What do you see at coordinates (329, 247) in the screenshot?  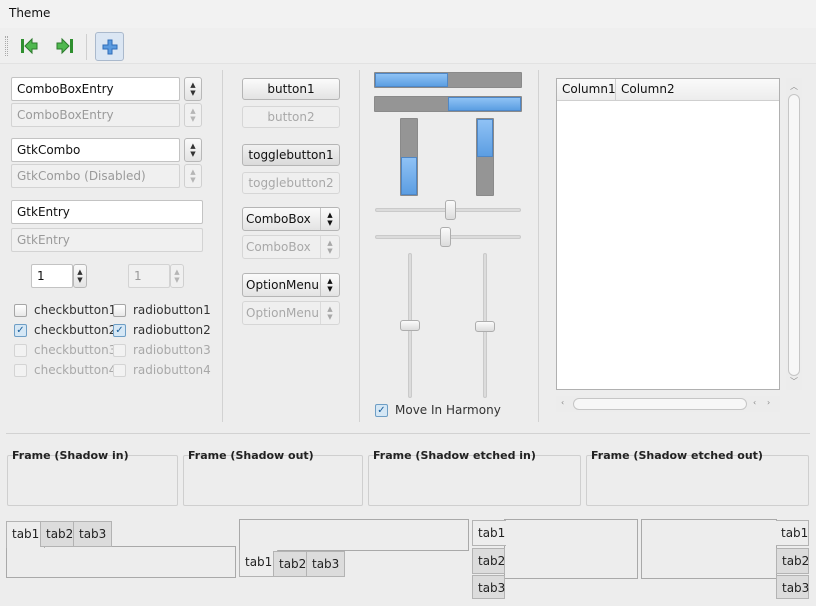 I see `combobox-disabled-arrows-icon: ▲ ▼` at bounding box center [329, 247].